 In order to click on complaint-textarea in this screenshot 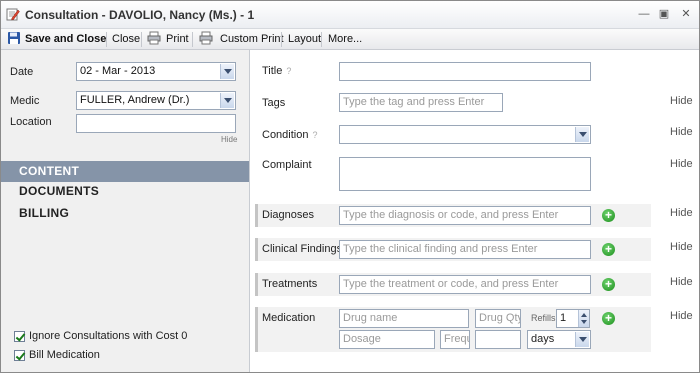, I will do `click(465, 174)`.